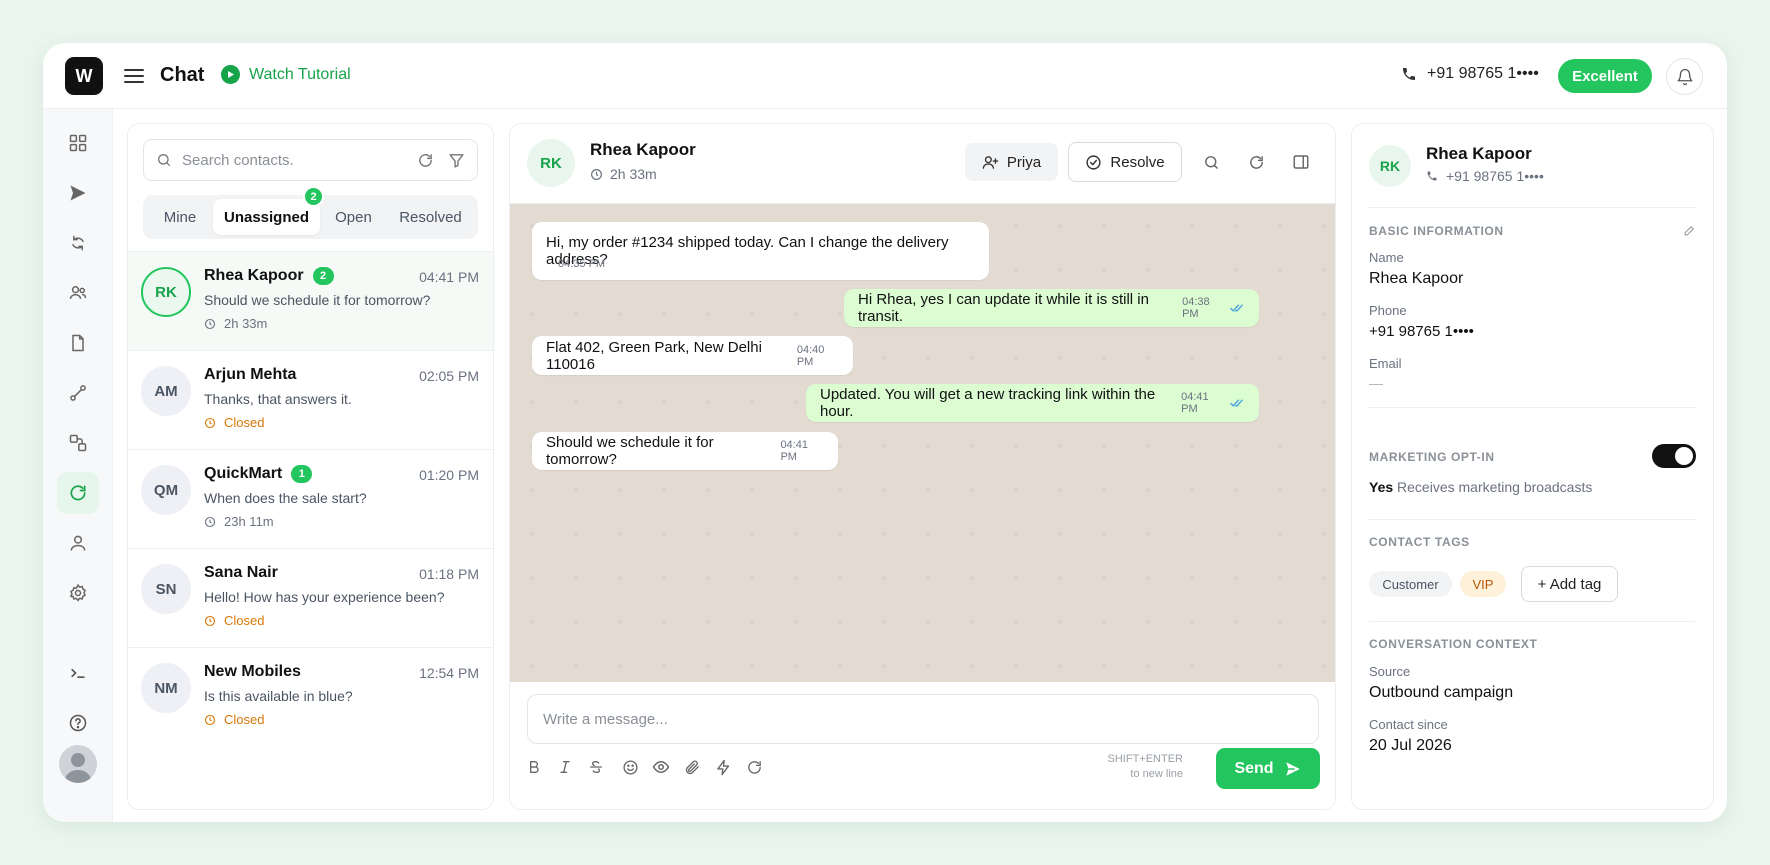  I want to click on eye-icon, so click(661, 767).